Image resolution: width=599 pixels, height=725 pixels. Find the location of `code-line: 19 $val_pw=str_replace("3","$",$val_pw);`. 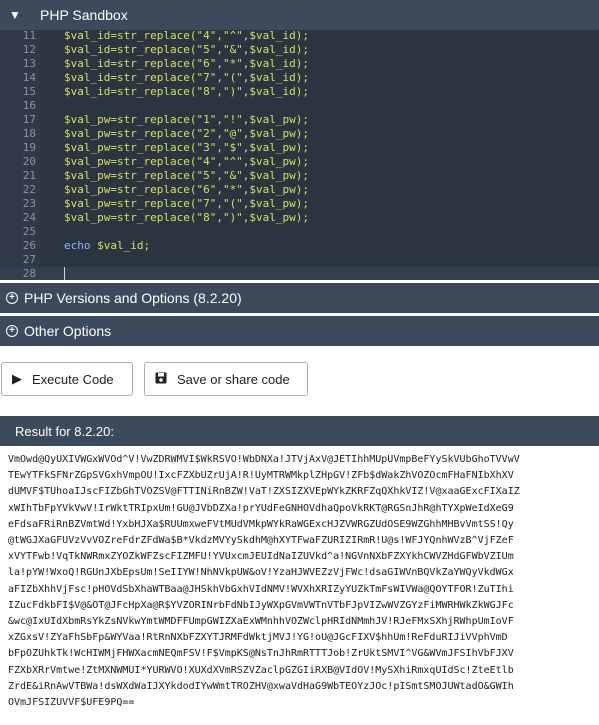

code-line: 19 $val_pw=str_replace("3","$",$val_pw); is located at coordinates (299, 148).